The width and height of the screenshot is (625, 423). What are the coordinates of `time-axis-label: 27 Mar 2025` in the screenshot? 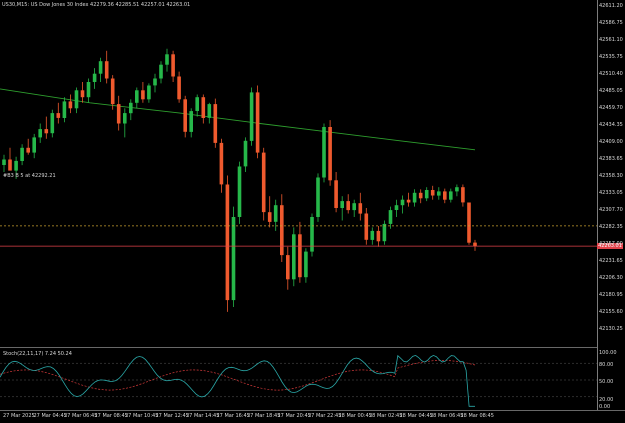 It's located at (19, 416).